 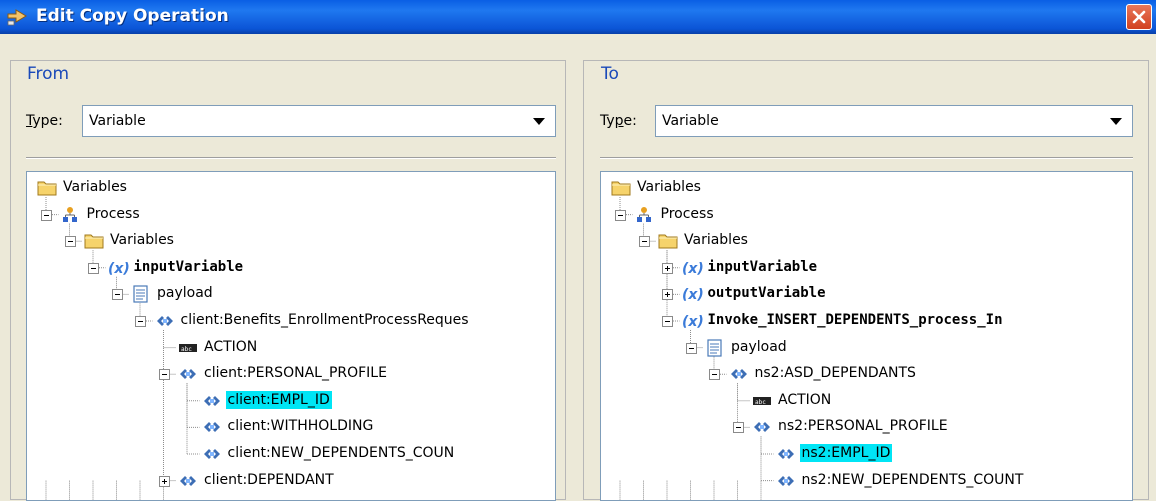 What do you see at coordinates (291, 158) in the screenshot?
I see `from-separator` at bounding box center [291, 158].